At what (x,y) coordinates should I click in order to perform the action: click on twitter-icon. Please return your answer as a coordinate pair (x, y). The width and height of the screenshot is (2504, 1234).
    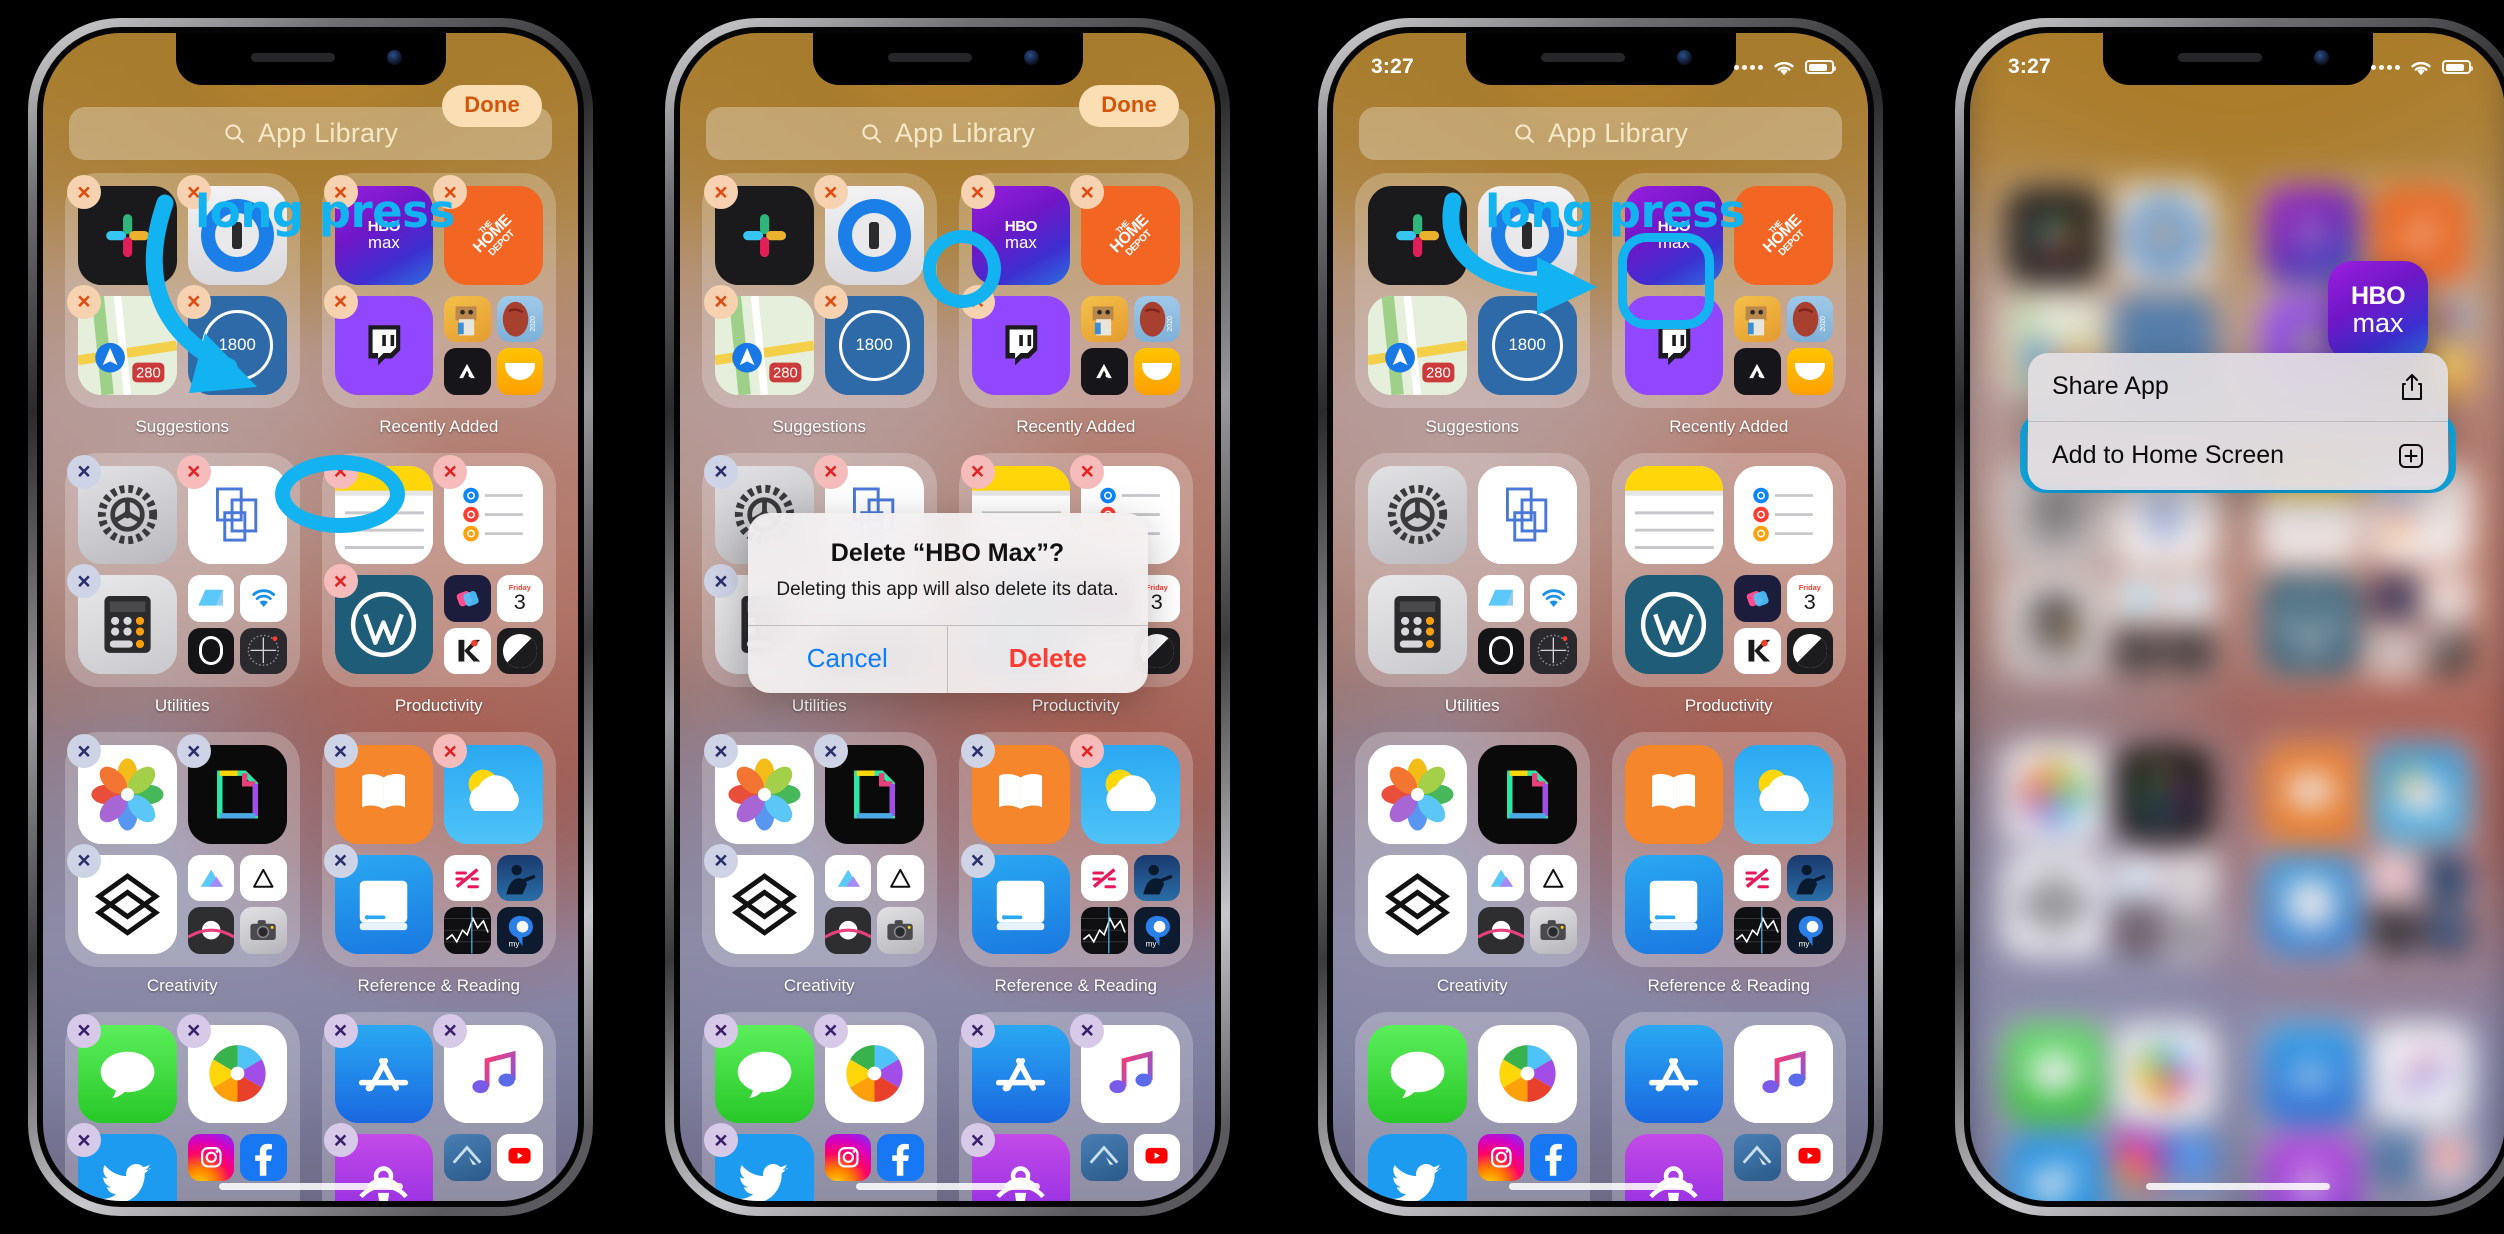
    Looking at the image, I should click on (2054, 1167).